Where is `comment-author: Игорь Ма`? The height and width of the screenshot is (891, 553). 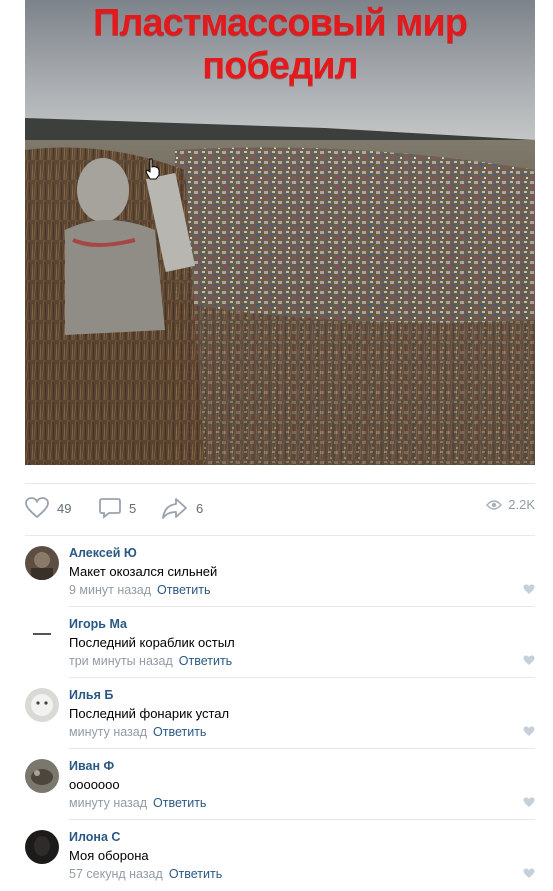
comment-author: Игорь Ма is located at coordinates (98, 624).